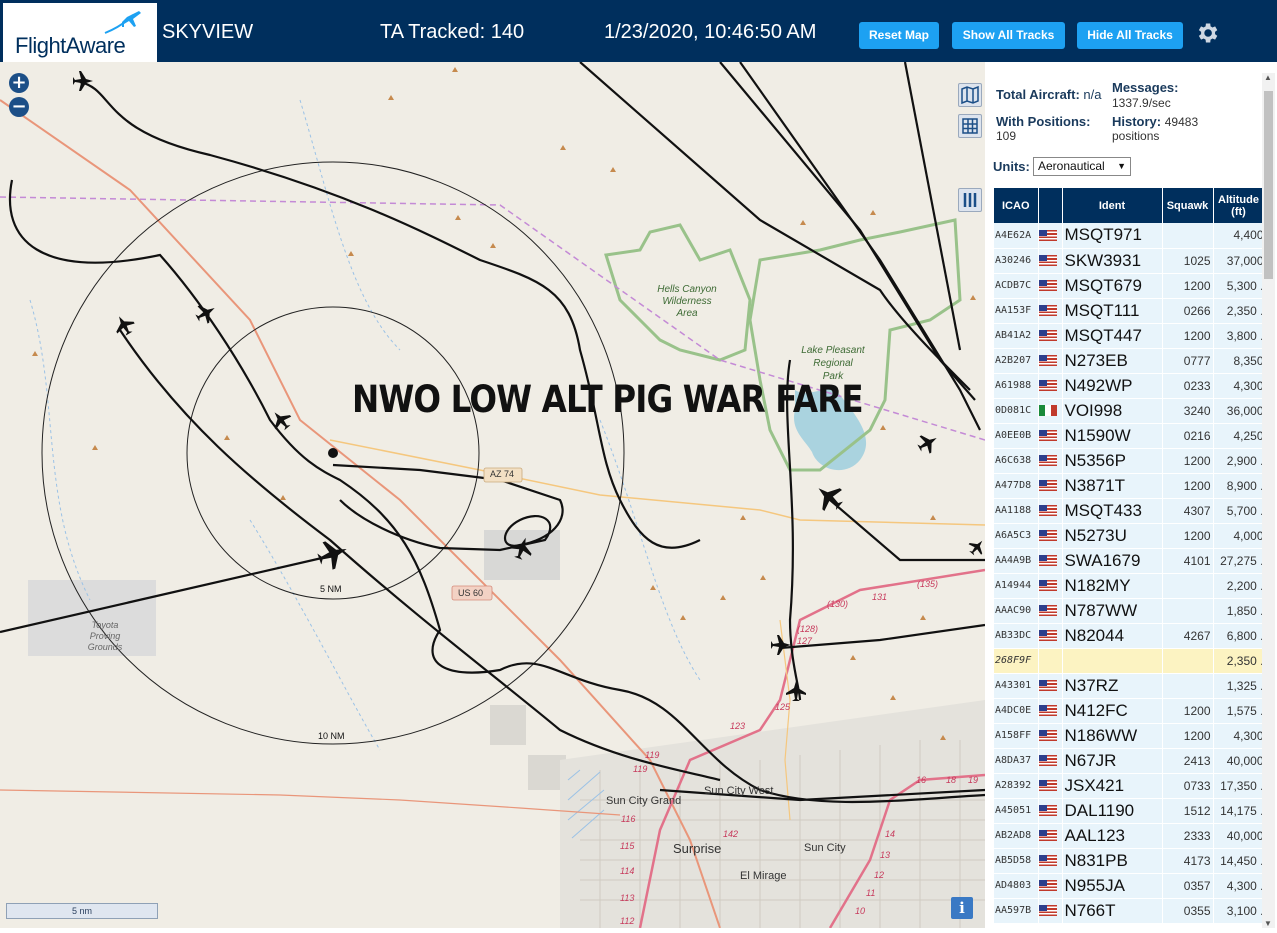 This screenshot has height=933, width=1277. Describe the element at coordinates (1128, 686) in the screenshot. I see `table-row: A43301 N37RZ 1,325 .` at that location.